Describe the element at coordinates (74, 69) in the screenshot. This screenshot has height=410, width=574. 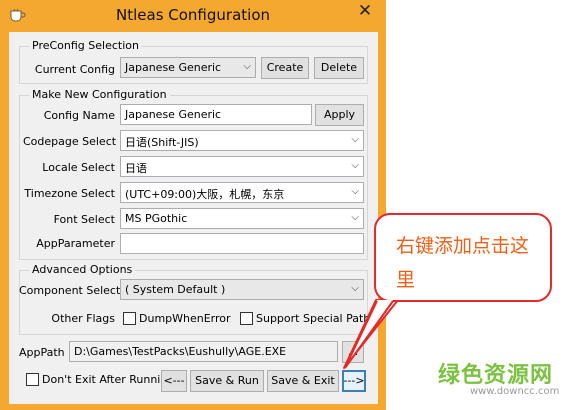
I see `current-config-label: Current Config` at that location.